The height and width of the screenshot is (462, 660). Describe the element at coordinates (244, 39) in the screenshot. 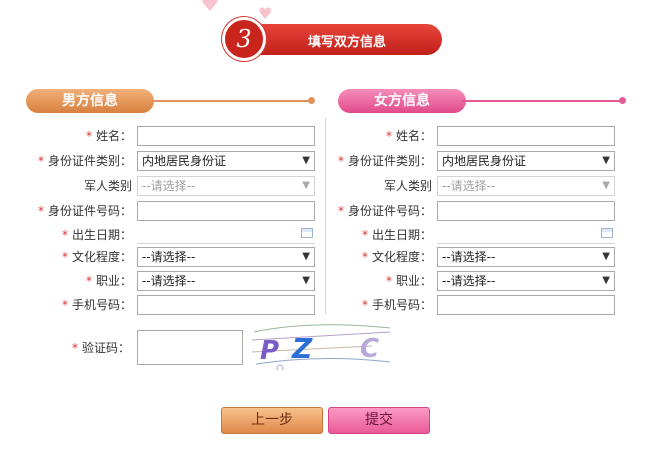

I see `step-number: 3` at that location.